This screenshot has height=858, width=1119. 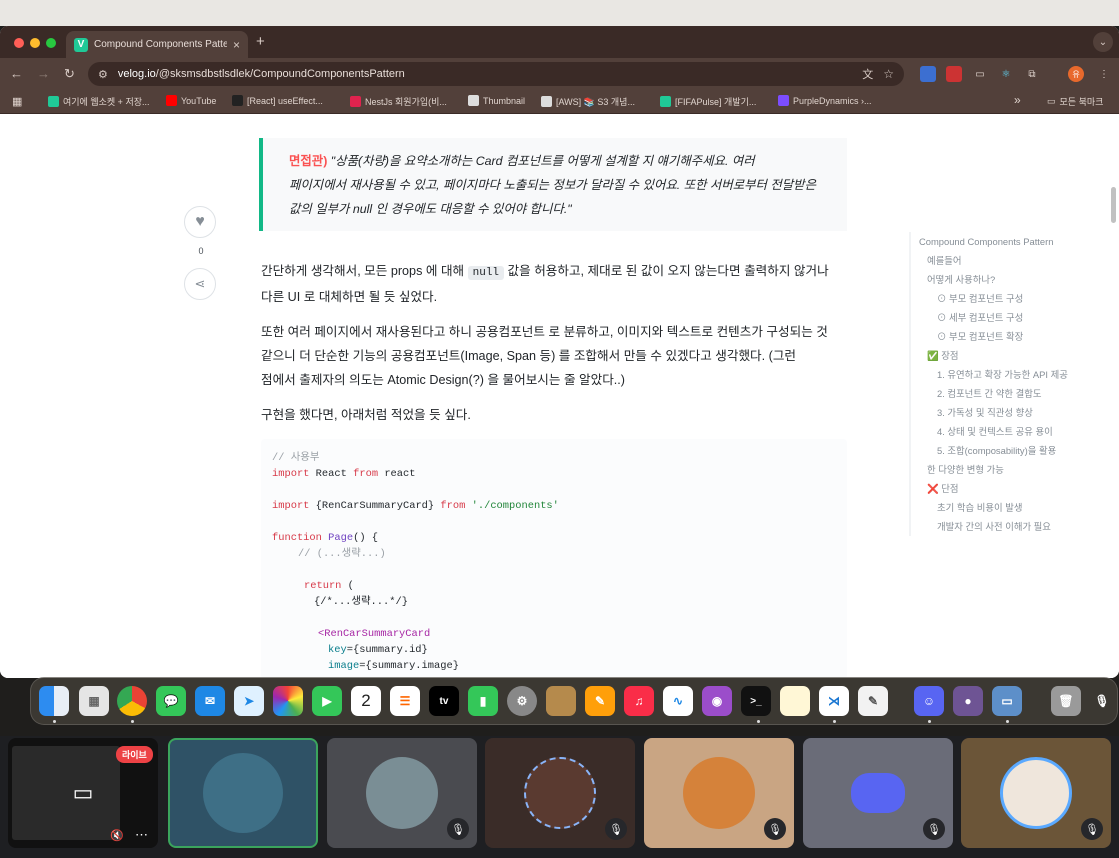 What do you see at coordinates (1004, 431) in the screenshot?
I see `toc-item: 4. 상태 및 컨텍스트 공유 용이` at bounding box center [1004, 431].